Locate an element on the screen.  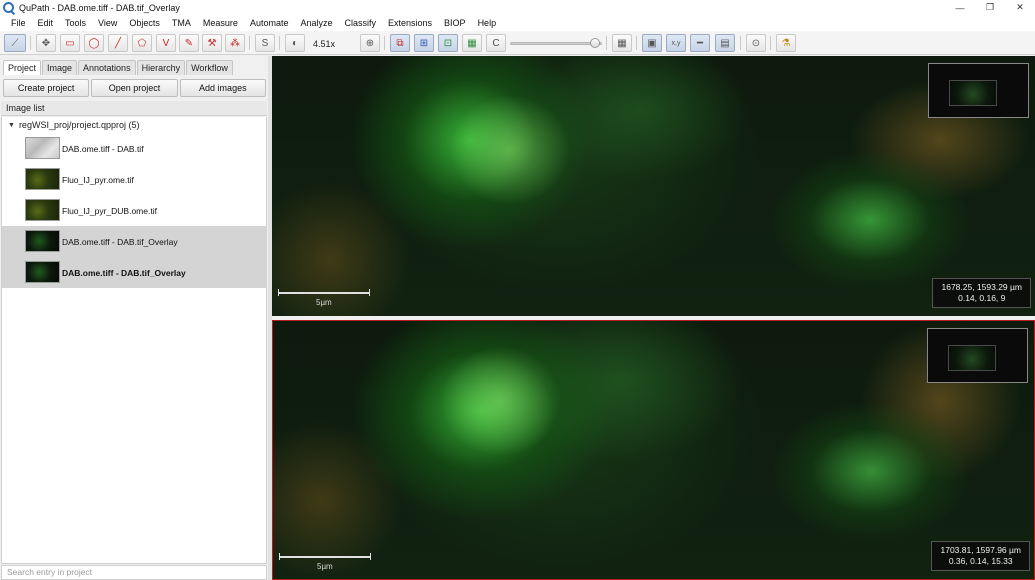
log-icon: ⚗ is located at coordinates (786, 43).